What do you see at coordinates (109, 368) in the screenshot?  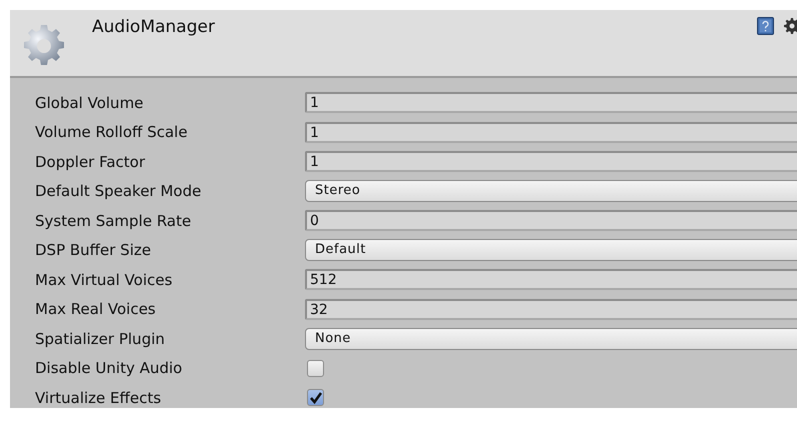 I see `property-label: Disable Unity Audio` at bounding box center [109, 368].